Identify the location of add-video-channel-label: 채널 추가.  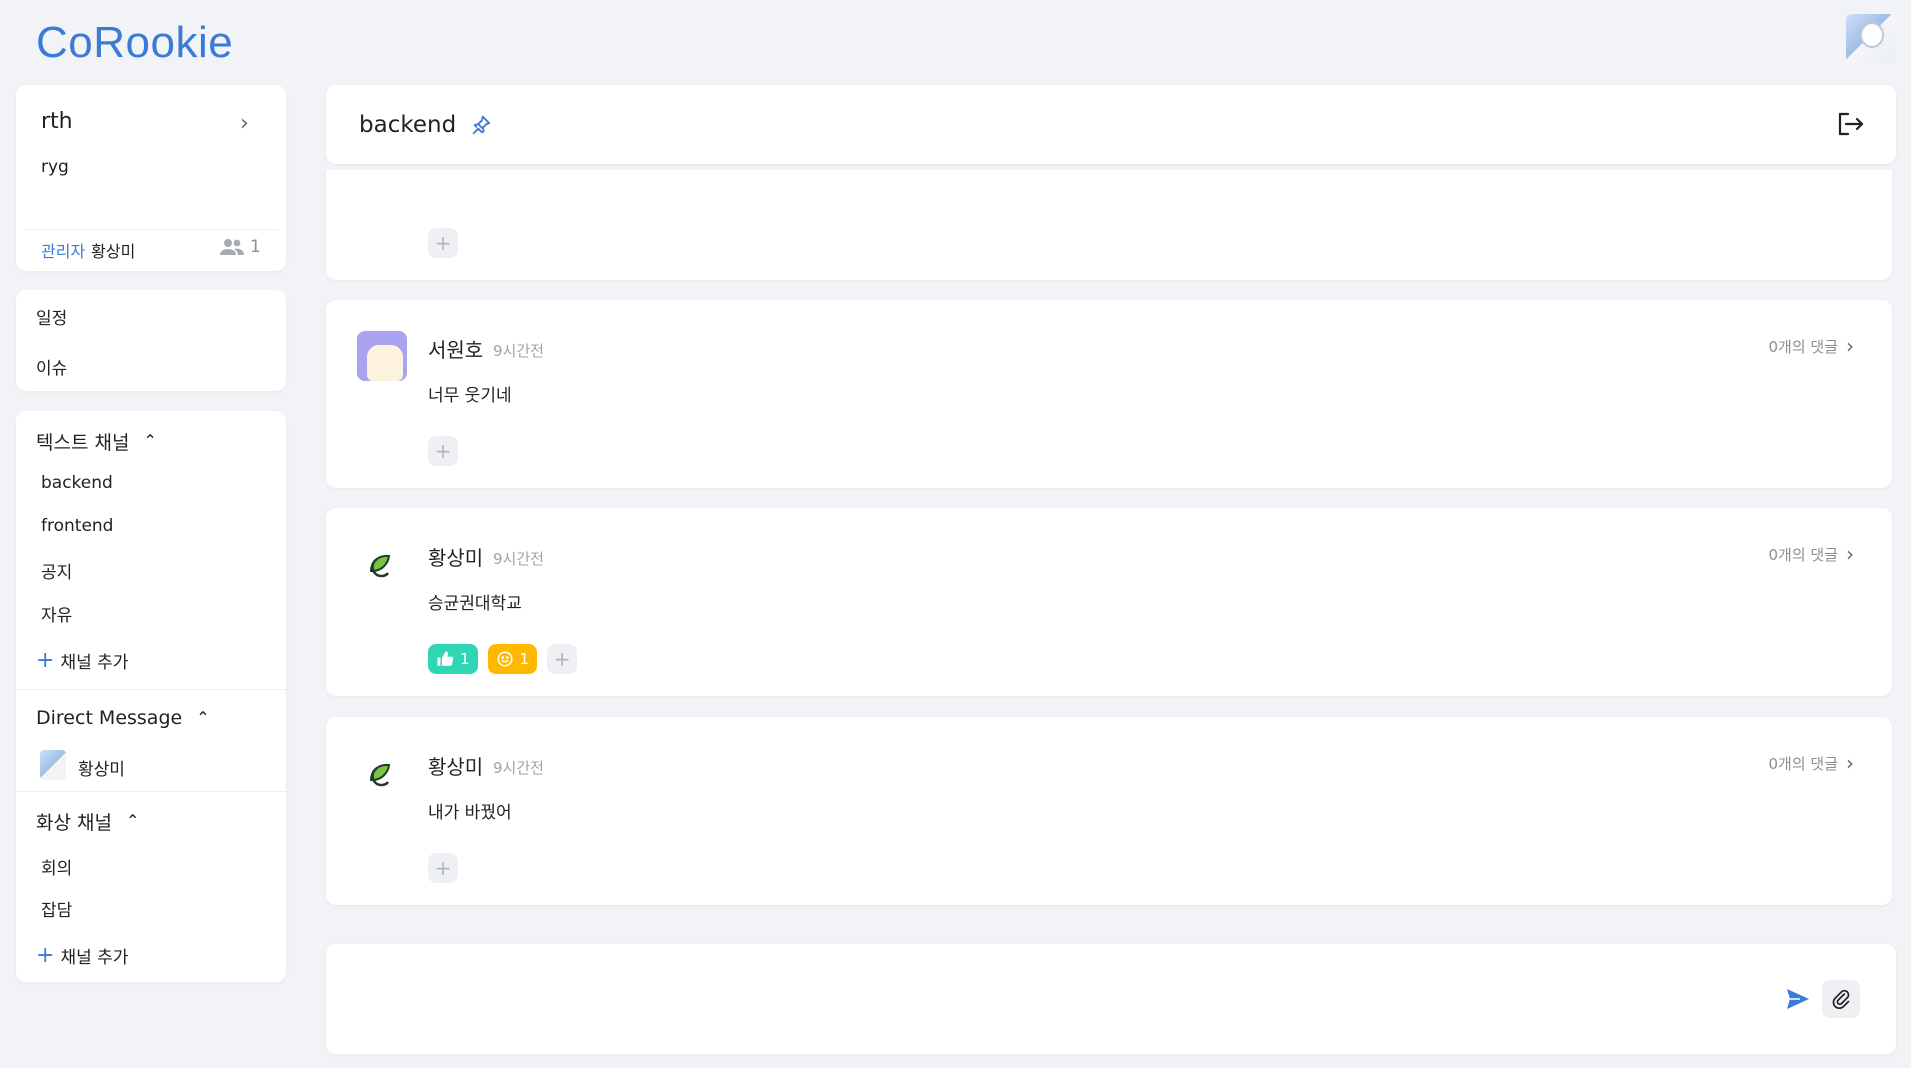
(94, 958).